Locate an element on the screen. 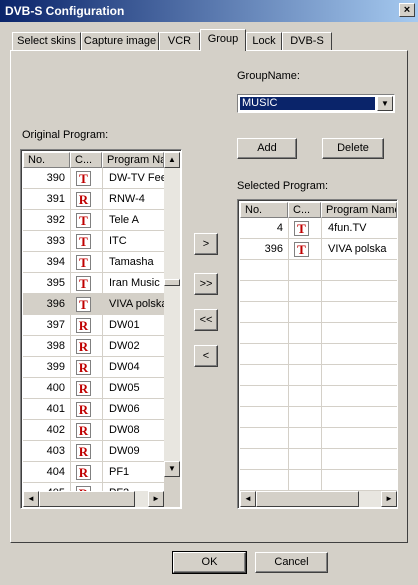 The height and width of the screenshot is (585, 418). scroll-up-icon: ▲ is located at coordinates (172, 159).